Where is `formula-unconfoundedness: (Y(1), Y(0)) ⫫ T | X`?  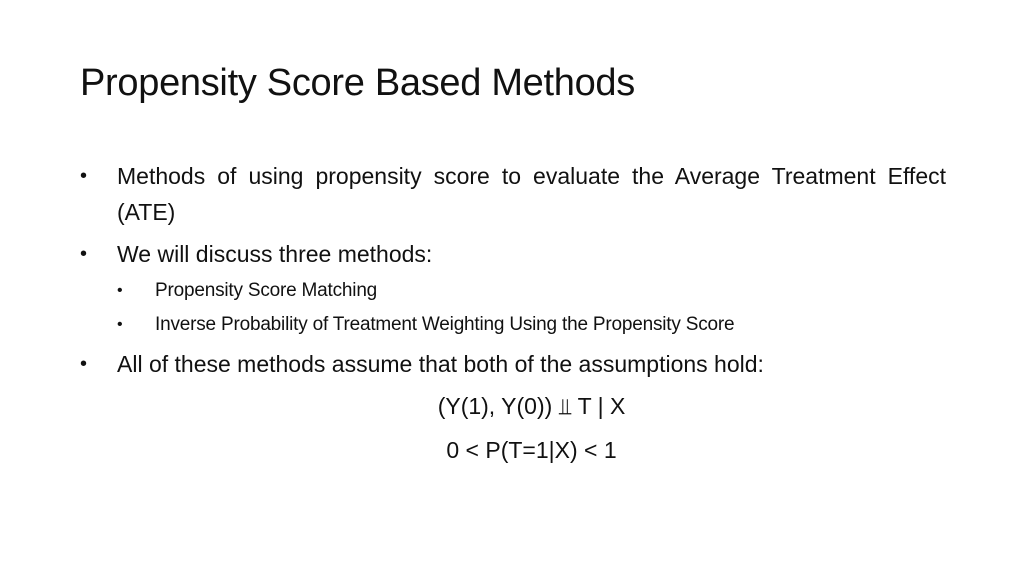 formula-unconfoundedness: (Y(1), Y(0)) ⫫ T | X is located at coordinates (531, 406).